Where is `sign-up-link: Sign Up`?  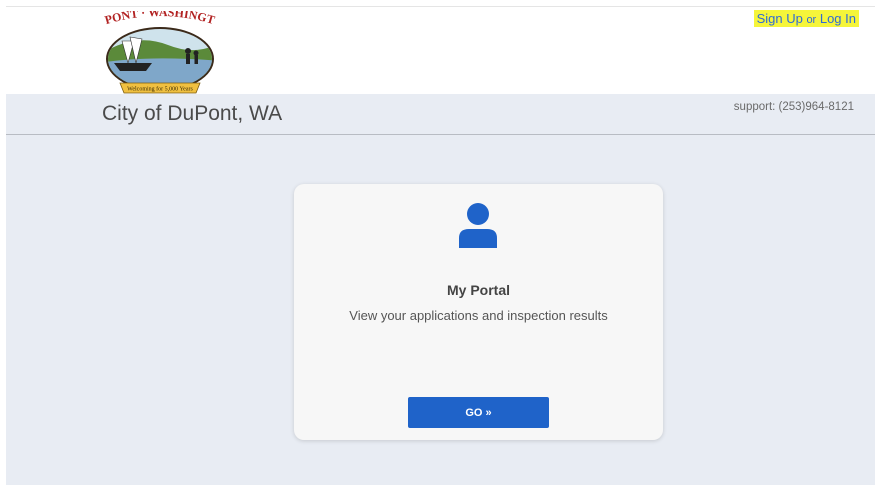 sign-up-link: Sign Up is located at coordinates (780, 18).